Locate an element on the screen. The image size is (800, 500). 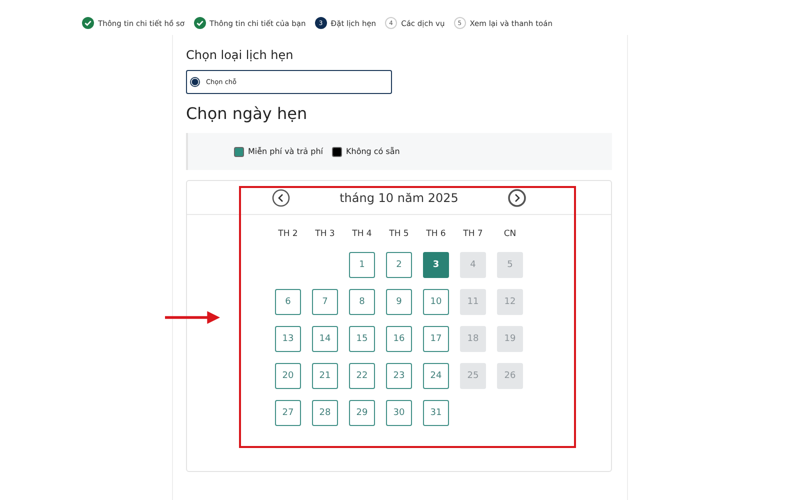
weekday-label: TH 2 is located at coordinates (288, 234).